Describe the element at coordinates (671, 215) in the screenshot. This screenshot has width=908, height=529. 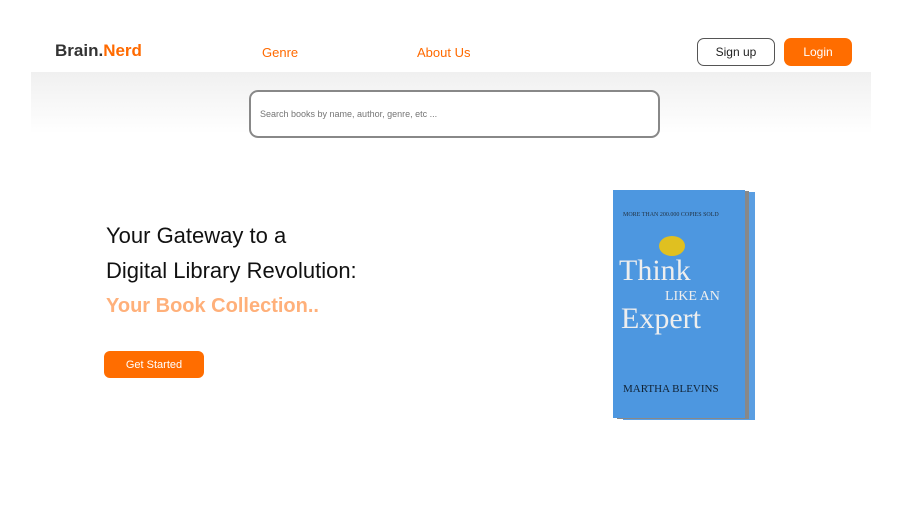
I see `book-tagline: MORE THAN 200.000 COPIES SOLD` at that location.